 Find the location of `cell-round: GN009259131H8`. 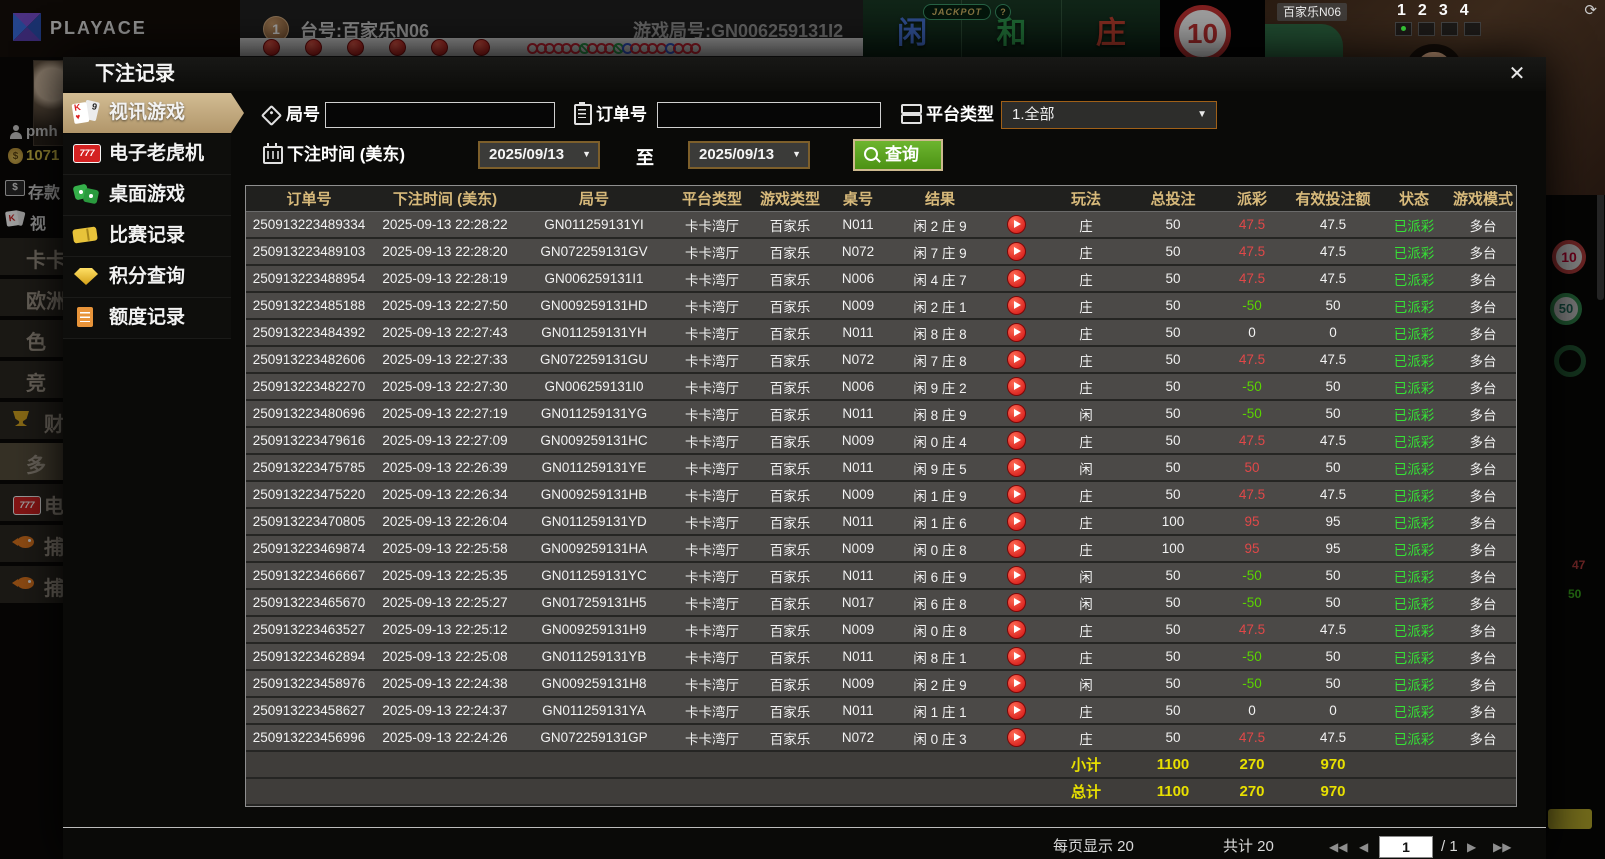

cell-round: GN009259131H8 is located at coordinates (594, 684).